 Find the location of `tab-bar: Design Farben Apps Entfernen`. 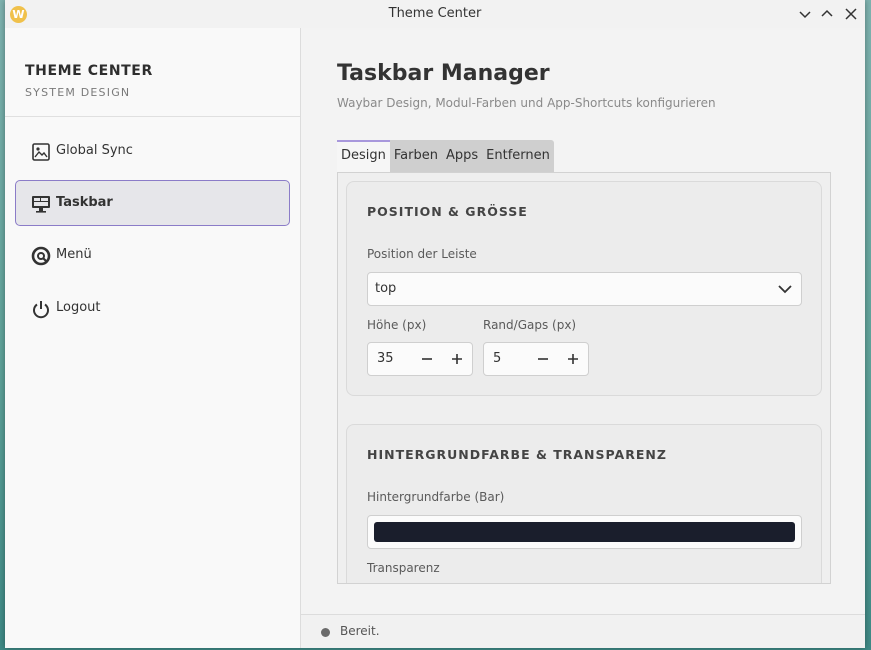

tab-bar: Design Farben Apps Entfernen is located at coordinates (445, 156).